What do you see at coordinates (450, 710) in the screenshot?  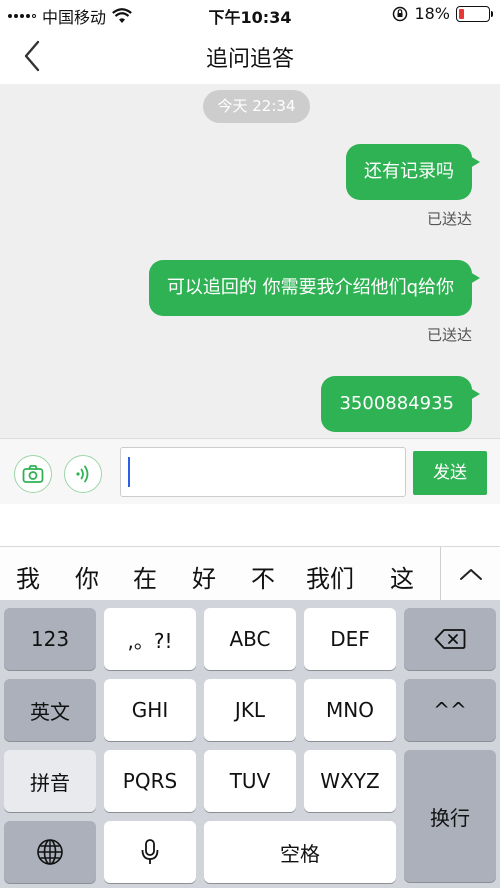 I see `key-emoticon: ^^` at bounding box center [450, 710].